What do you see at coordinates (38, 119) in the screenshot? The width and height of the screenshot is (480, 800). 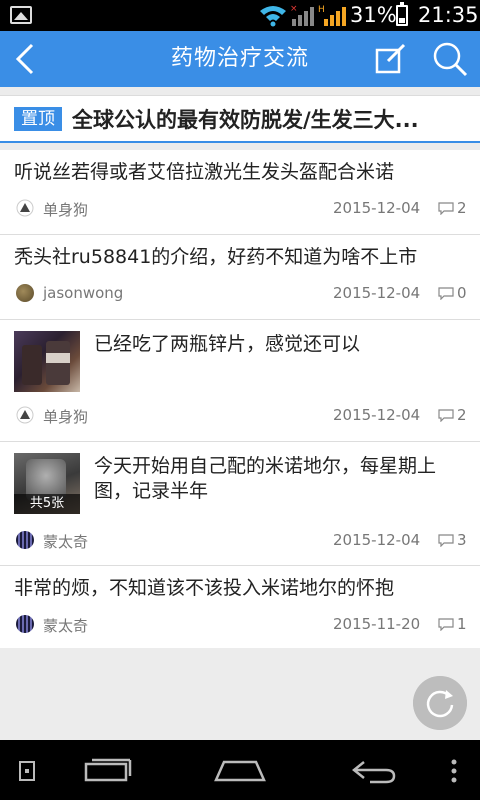 I see `pinned-badge: 置顶` at bounding box center [38, 119].